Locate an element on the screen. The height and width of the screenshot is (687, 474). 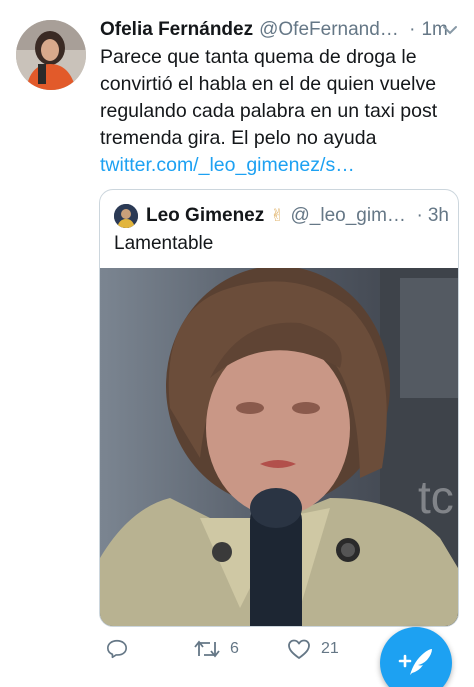
compose-tweet-icon is located at coordinates (415, 662).